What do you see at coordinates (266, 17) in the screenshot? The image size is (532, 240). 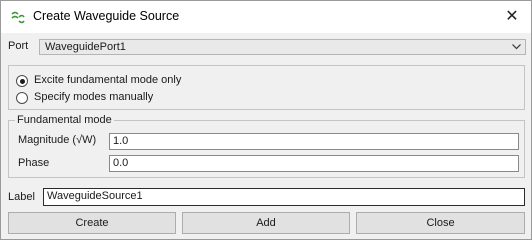 I see `title-bar: Create Waveguide Source ✕` at bounding box center [266, 17].